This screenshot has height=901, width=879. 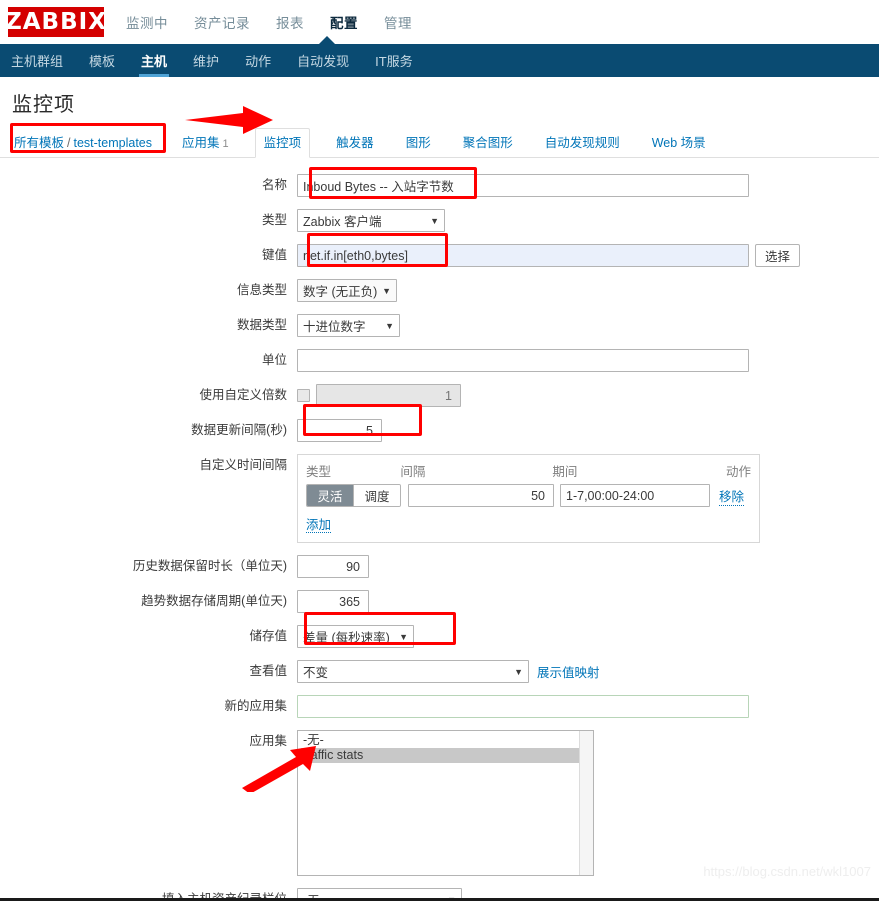 I want to click on name-input, so click(x=523, y=185).